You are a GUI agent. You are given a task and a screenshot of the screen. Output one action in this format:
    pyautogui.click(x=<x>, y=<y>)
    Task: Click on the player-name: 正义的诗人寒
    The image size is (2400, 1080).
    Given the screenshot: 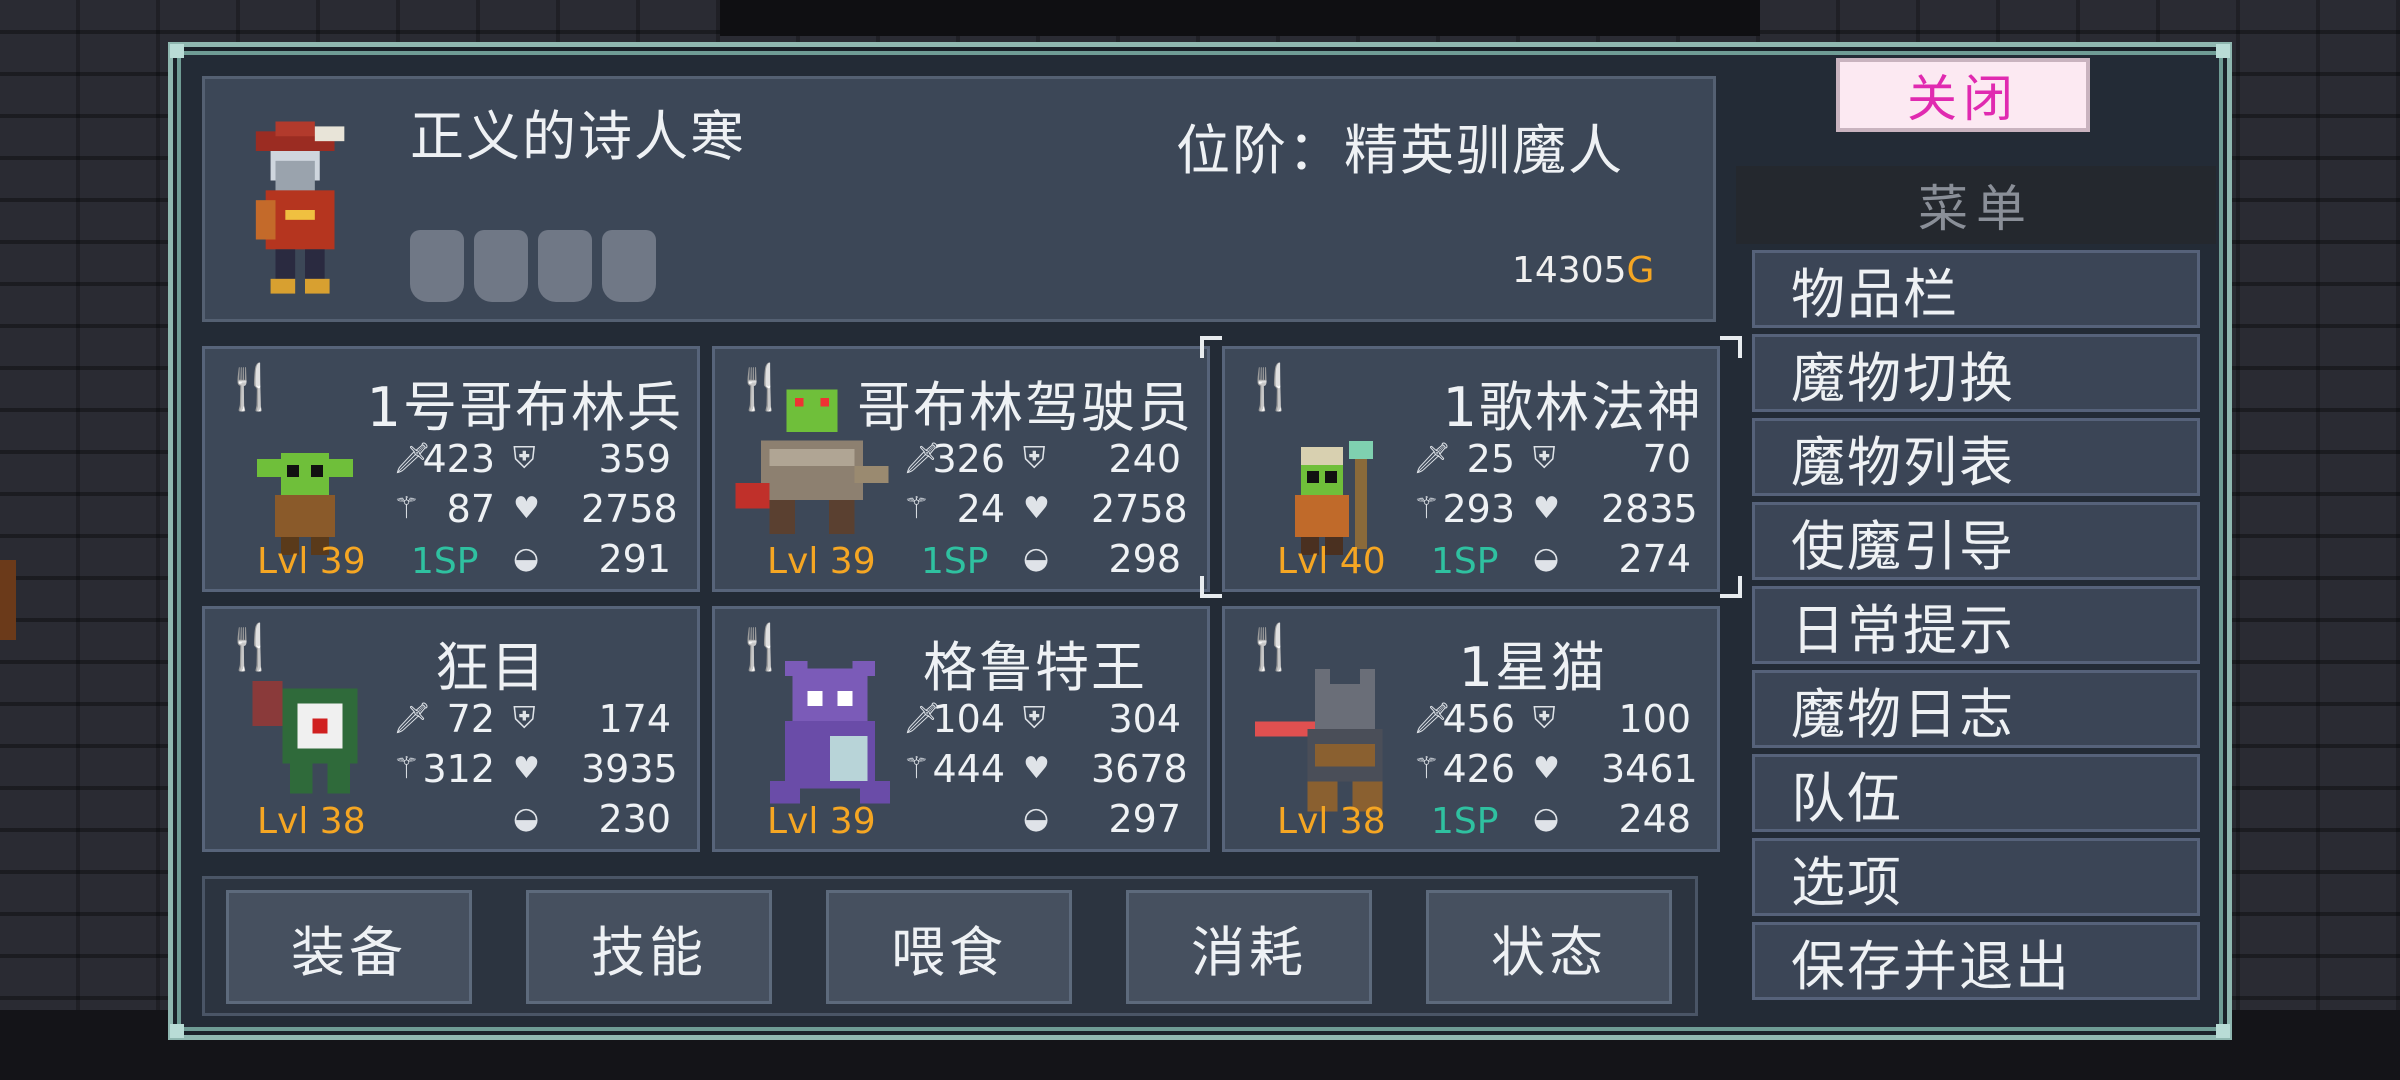 What is the action you would take?
    pyautogui.click(x=578, y=136)
    